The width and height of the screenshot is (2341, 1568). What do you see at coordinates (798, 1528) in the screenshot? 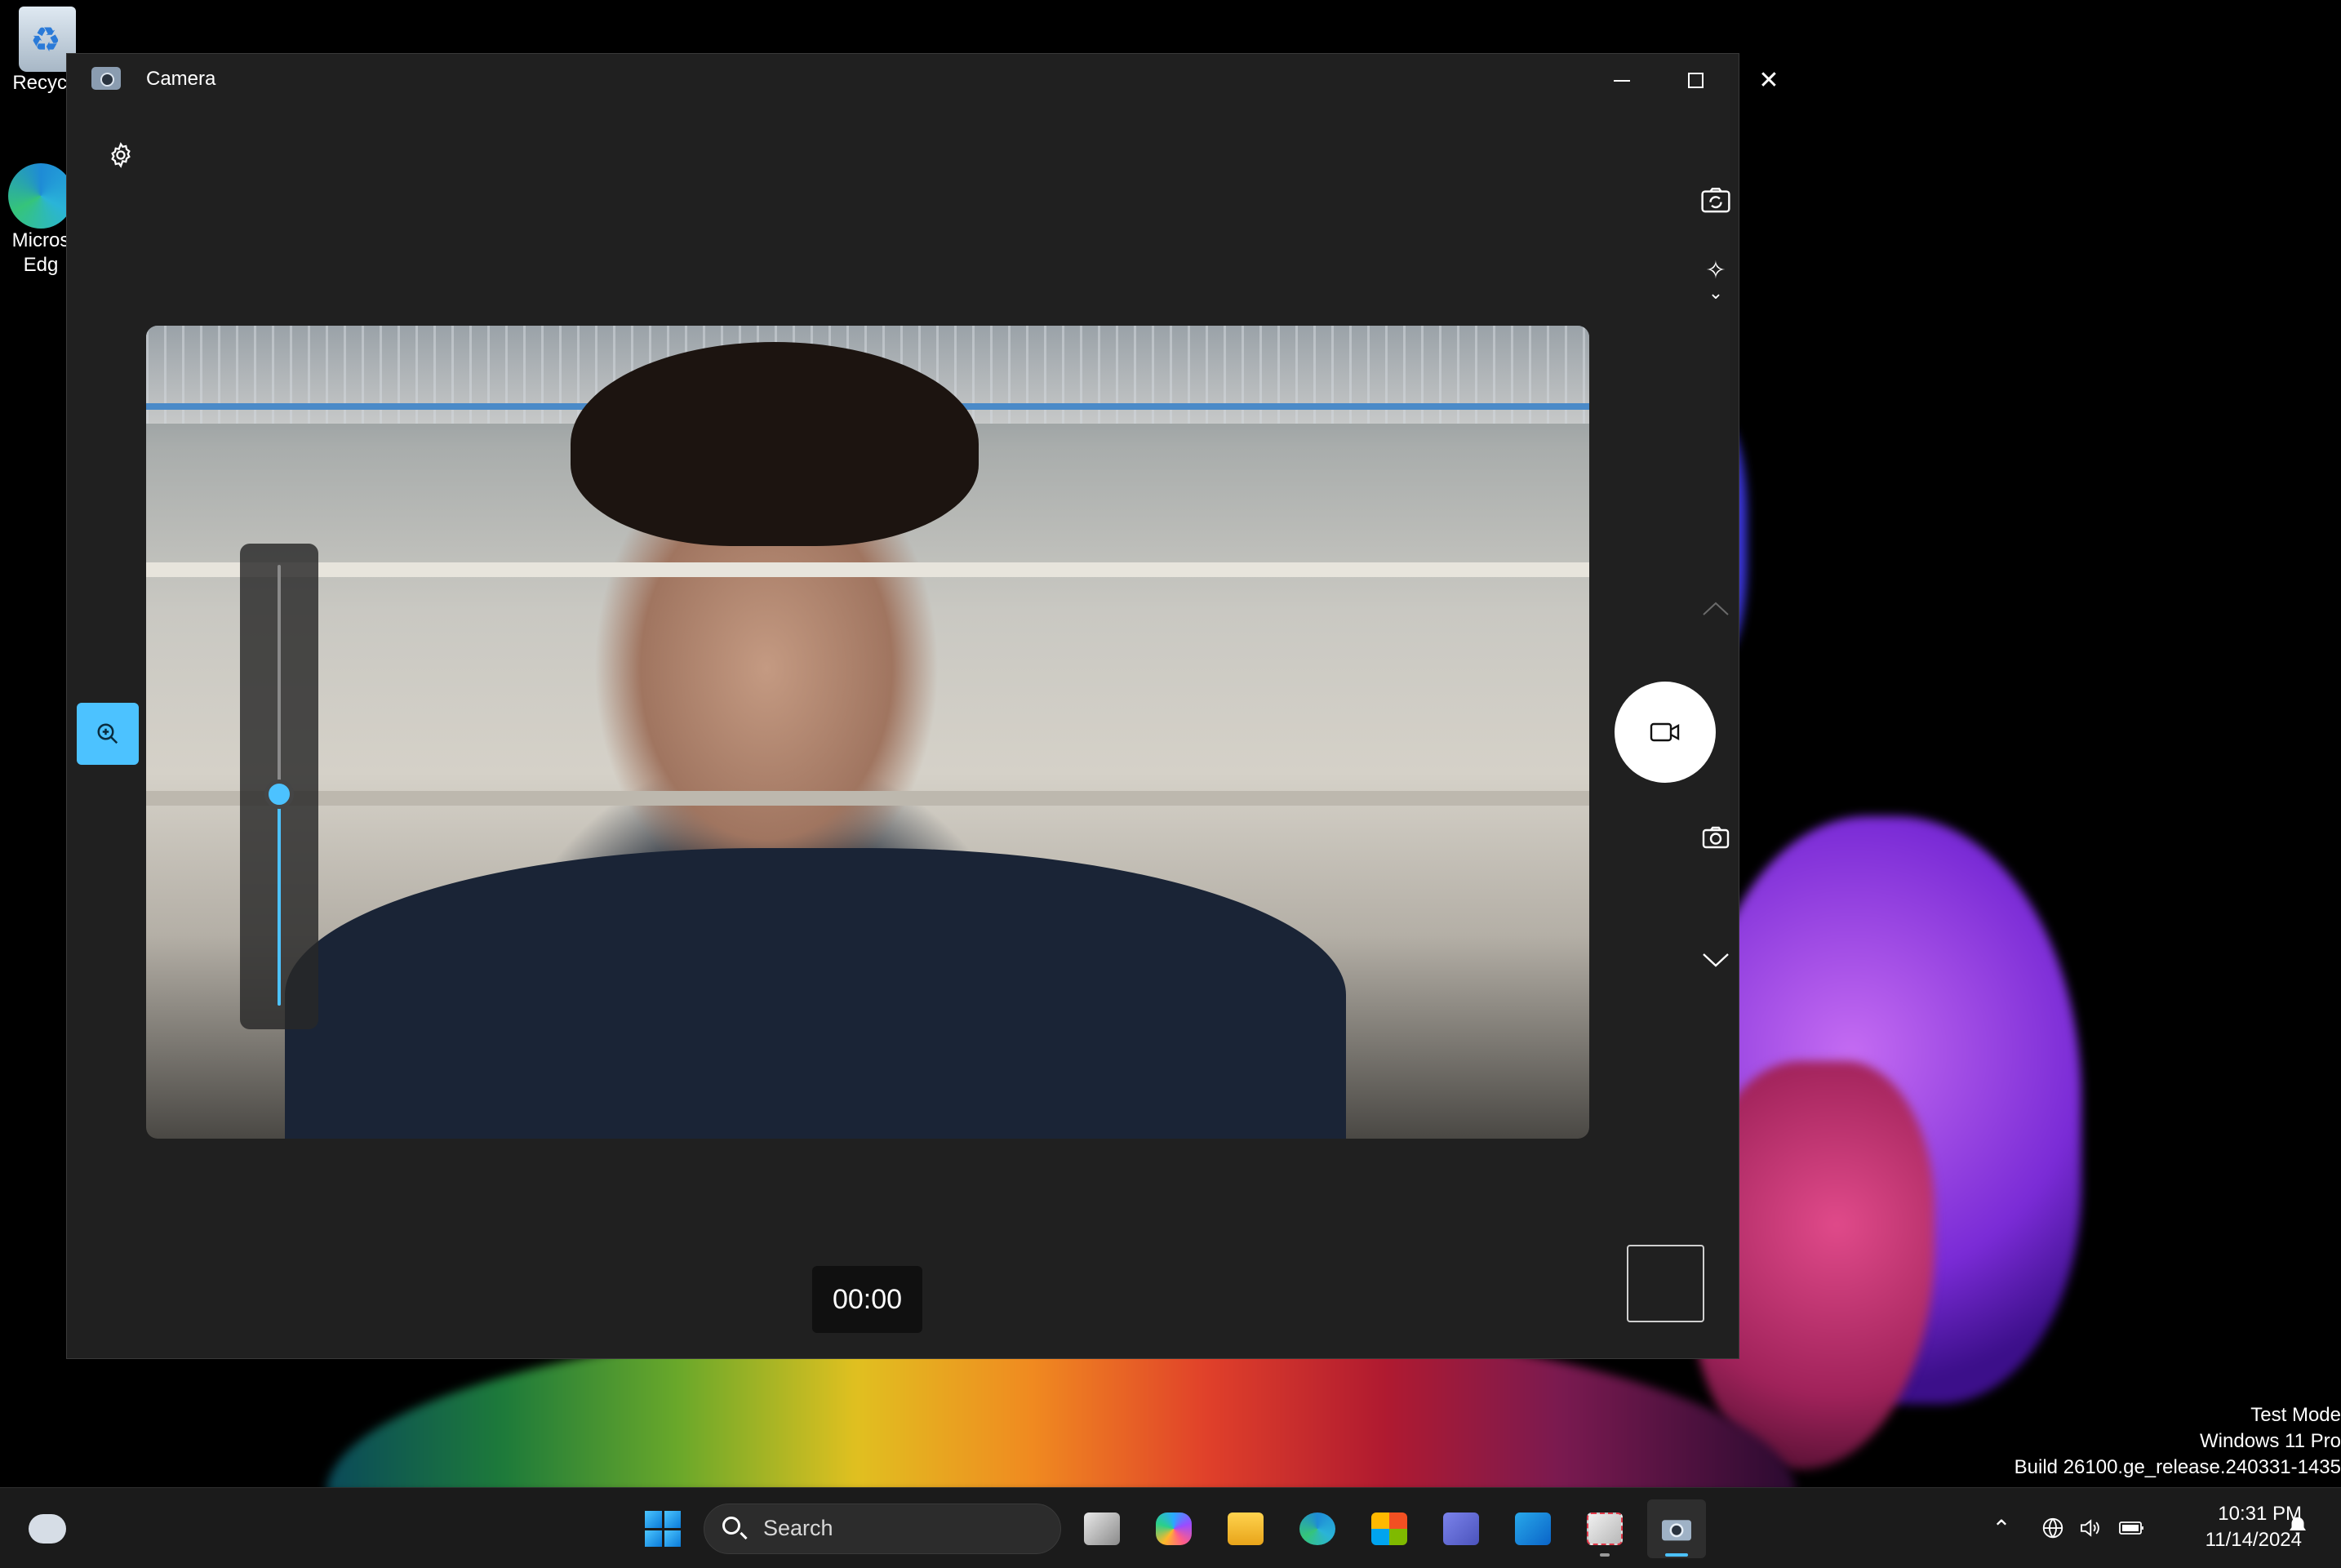
I see `search-placeholder: Search` at bounding box center [798, 1528].